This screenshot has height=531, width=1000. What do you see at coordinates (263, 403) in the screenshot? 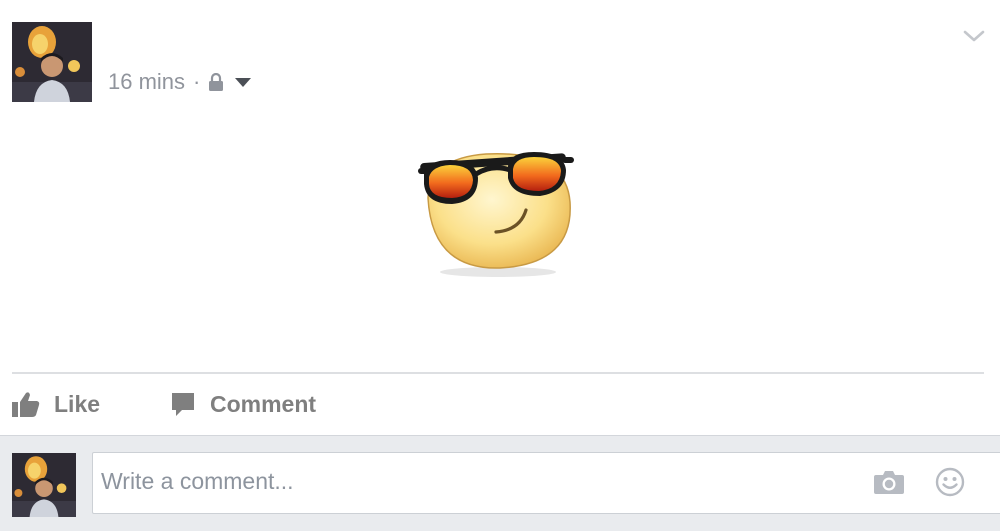
I see `comment-label: Comment` at bounding box center [263, 403].